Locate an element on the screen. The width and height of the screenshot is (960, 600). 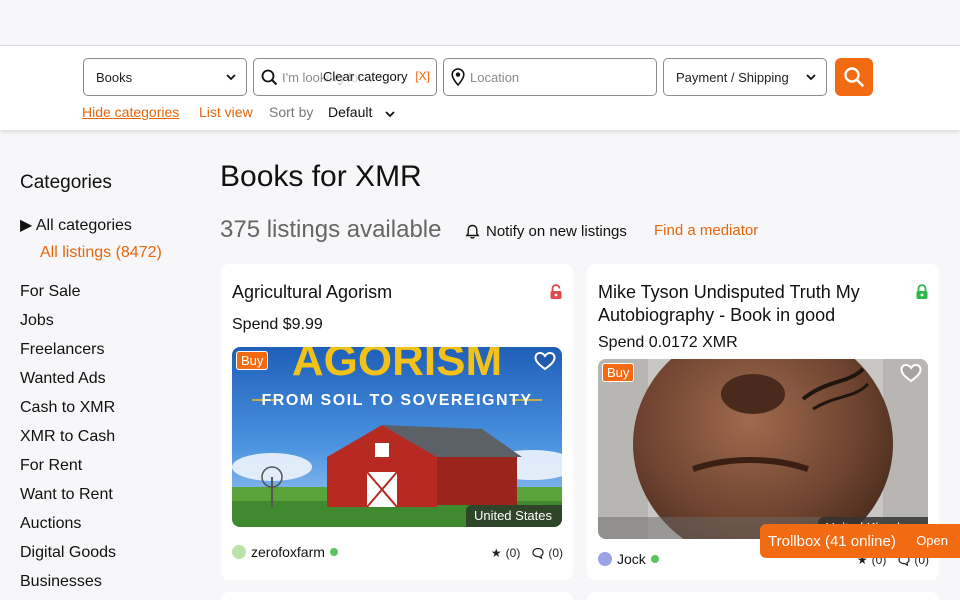
location-placeholder: Location is located at coordinates (495, 77).